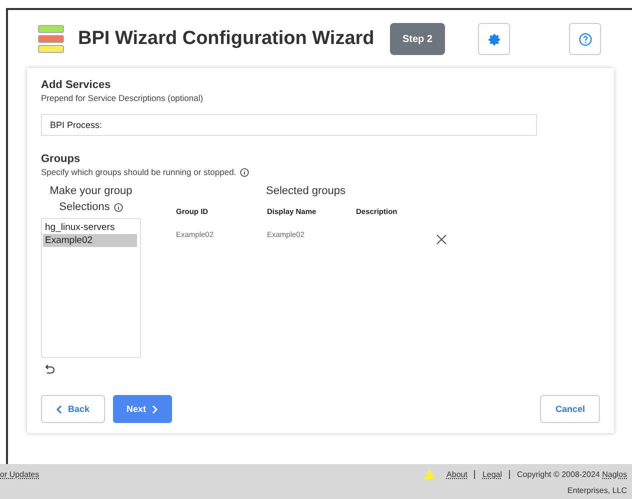 The width and height of the screenshot is (632, 499). What do you see at coordinates (59, 409) in the screenshot?
I see `chevron-left-icon` at bounding box center [59, 409].